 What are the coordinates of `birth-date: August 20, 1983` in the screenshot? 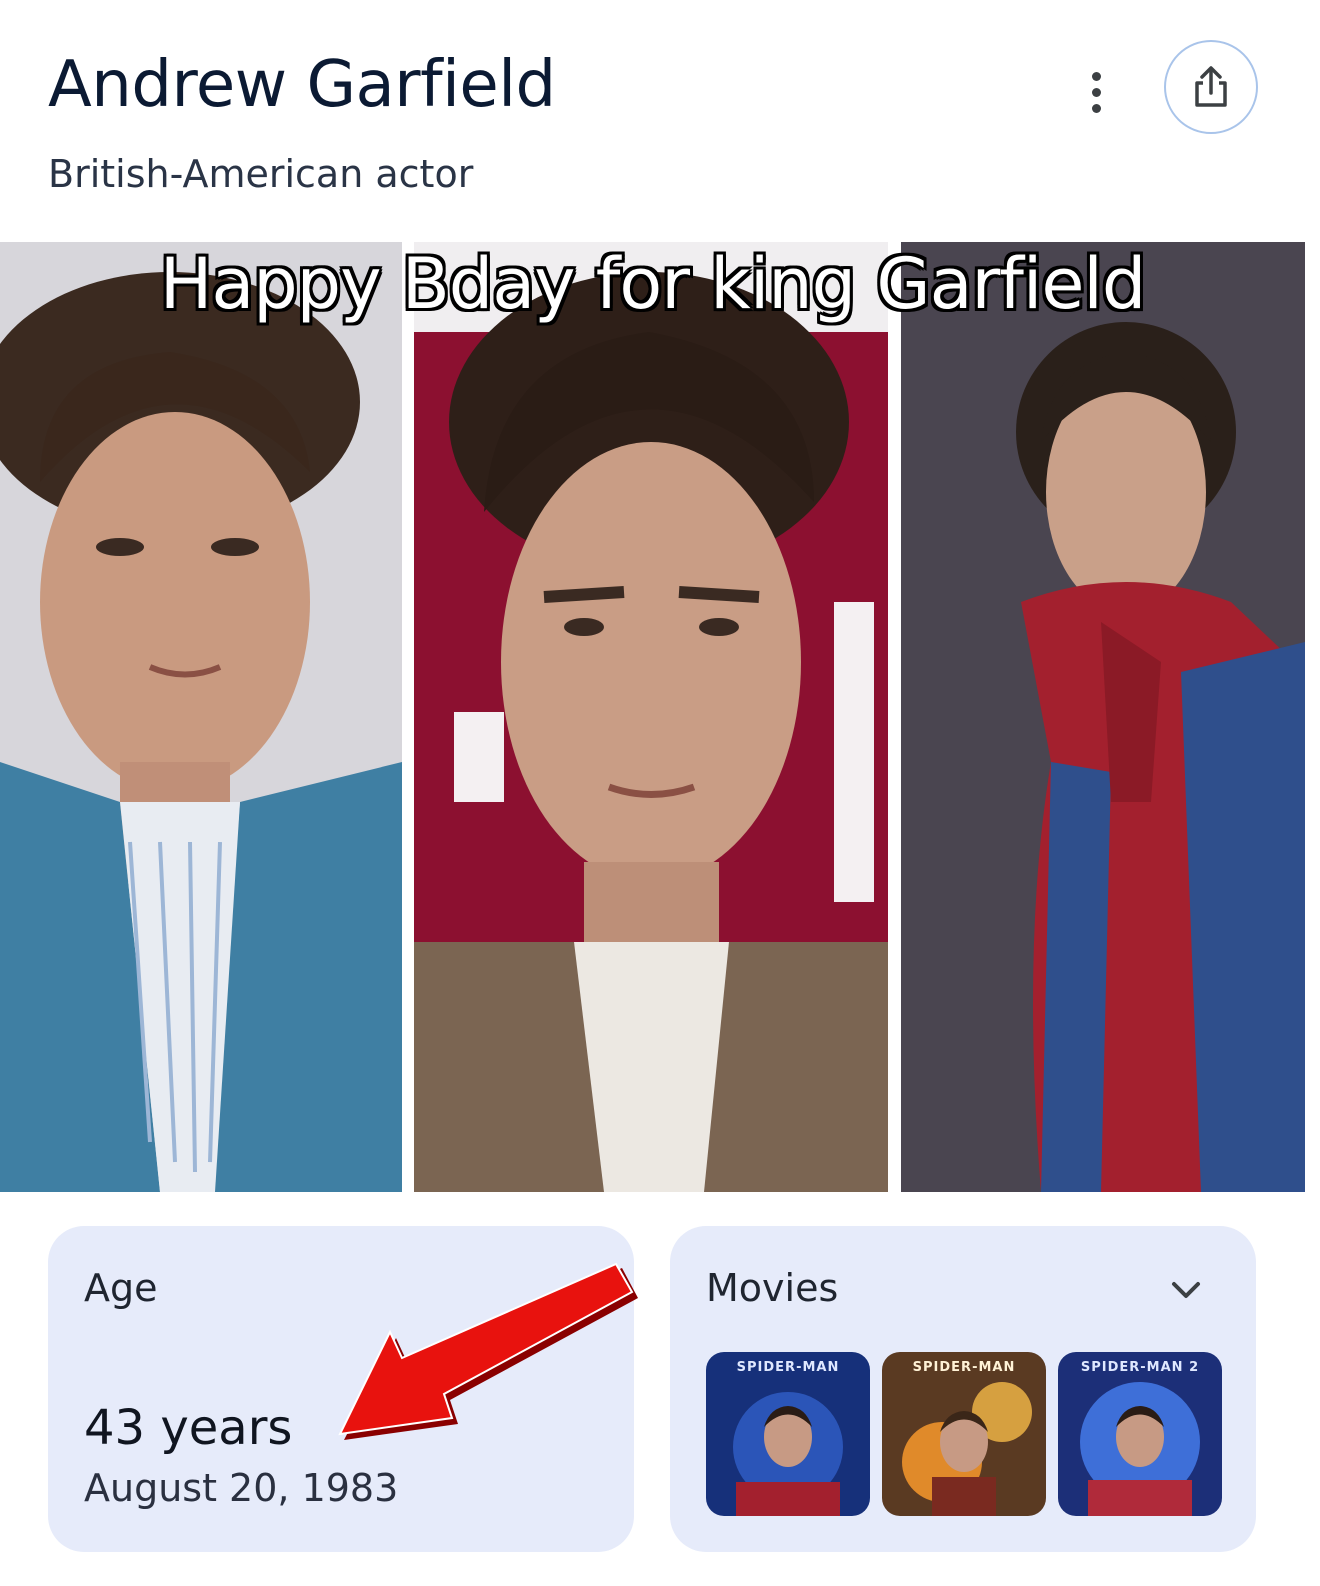 It's located at (241, 1488).